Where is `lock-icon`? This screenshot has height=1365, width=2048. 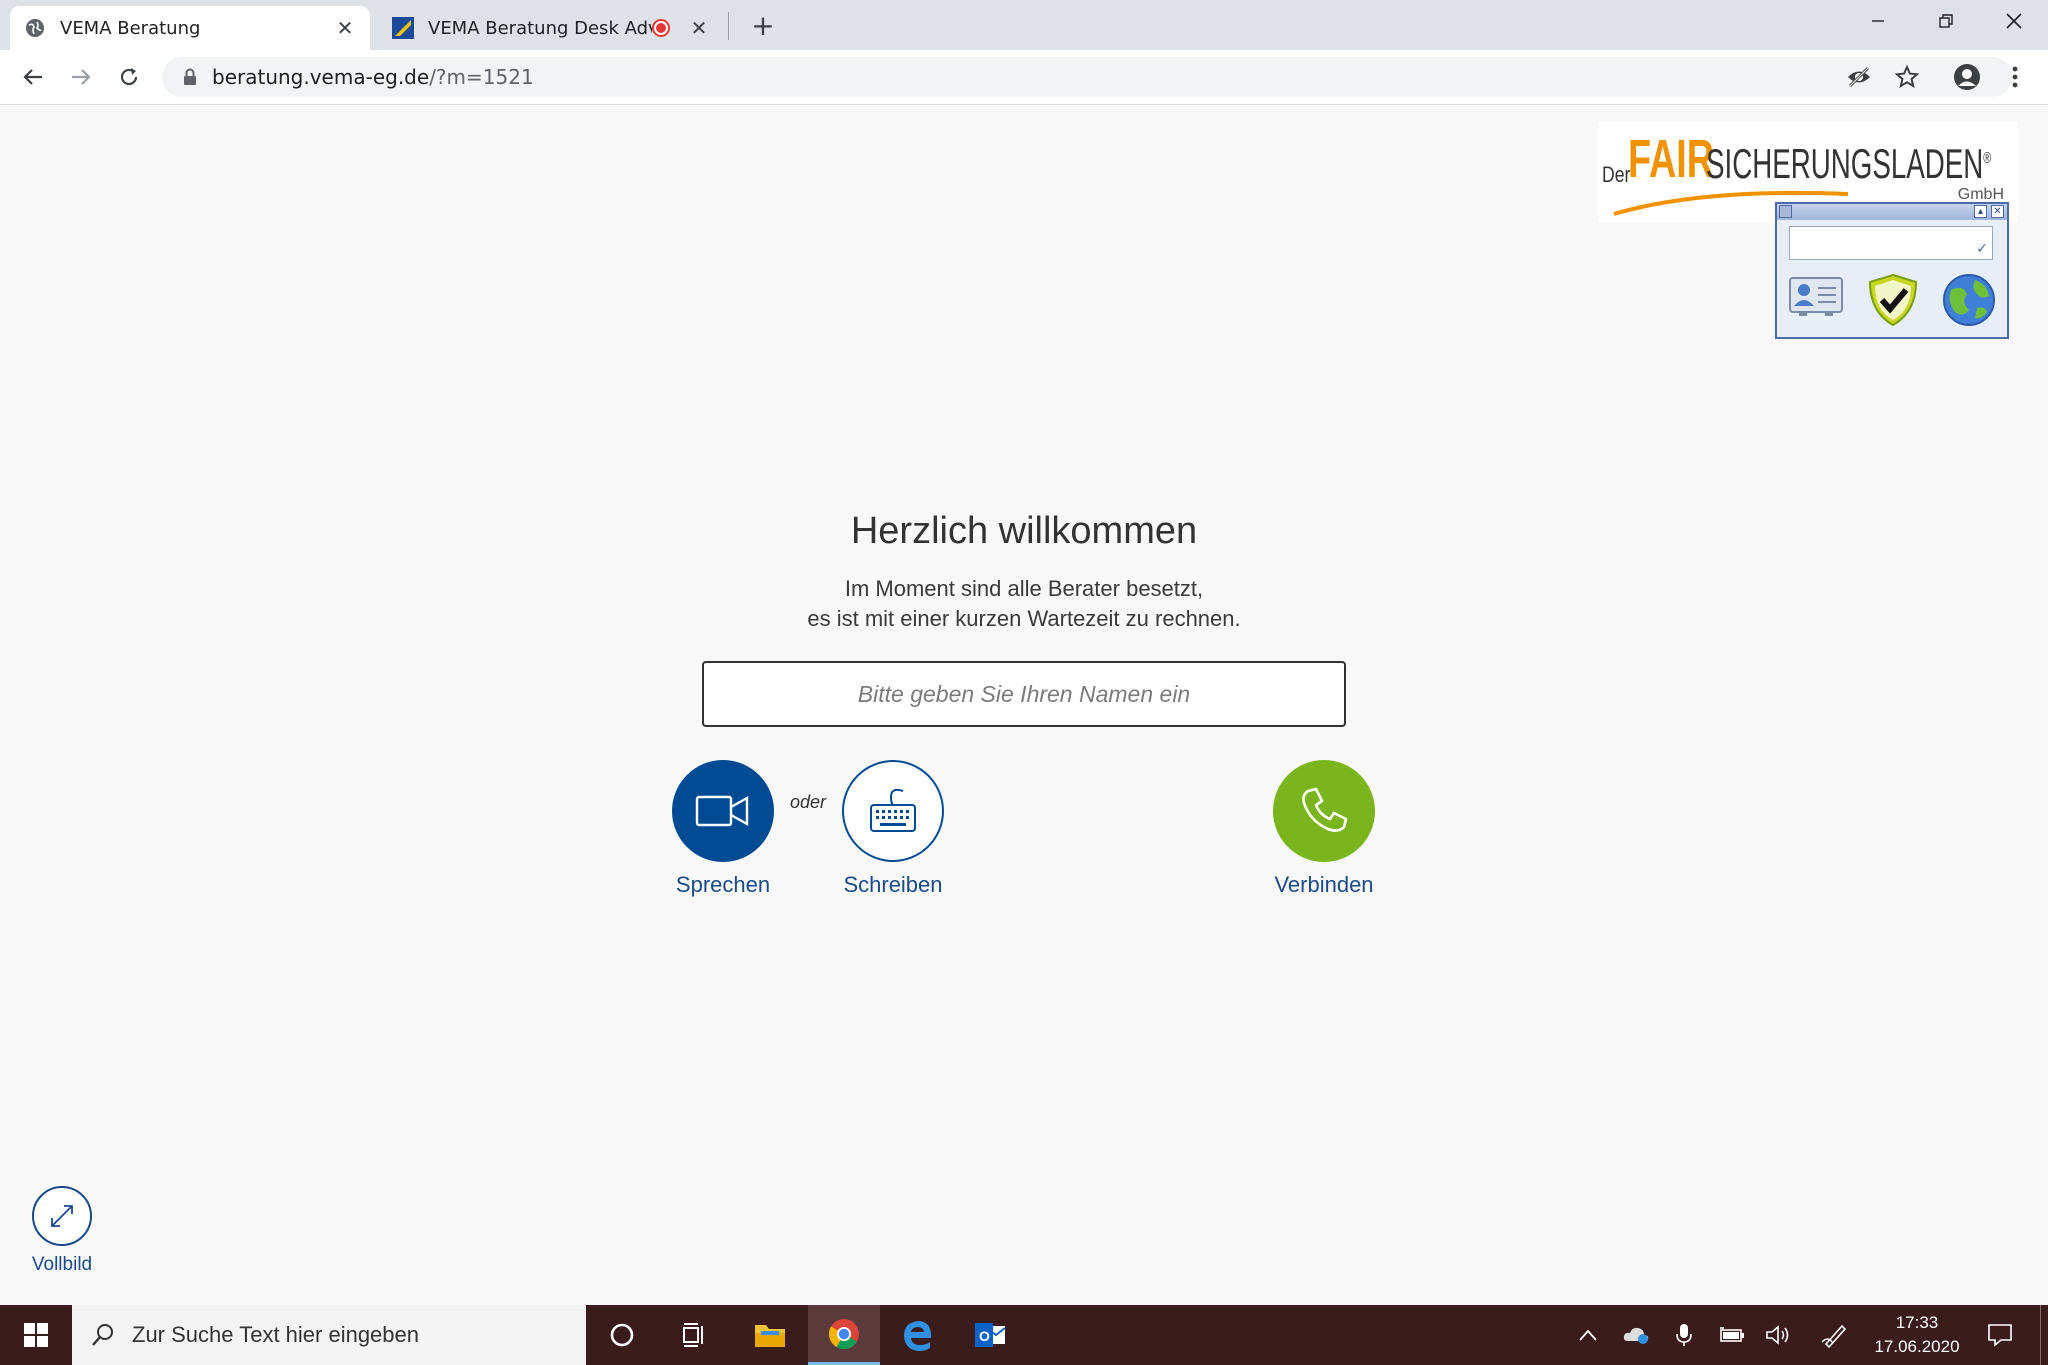
lock-icon is located at coordinates (190, 77).